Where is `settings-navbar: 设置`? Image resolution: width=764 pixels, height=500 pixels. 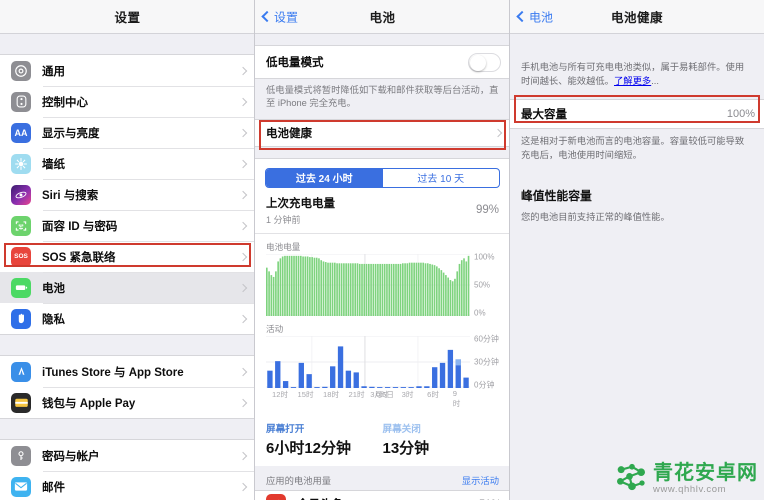 settings-navbar: 设置 is located at coordinates (127, 17).